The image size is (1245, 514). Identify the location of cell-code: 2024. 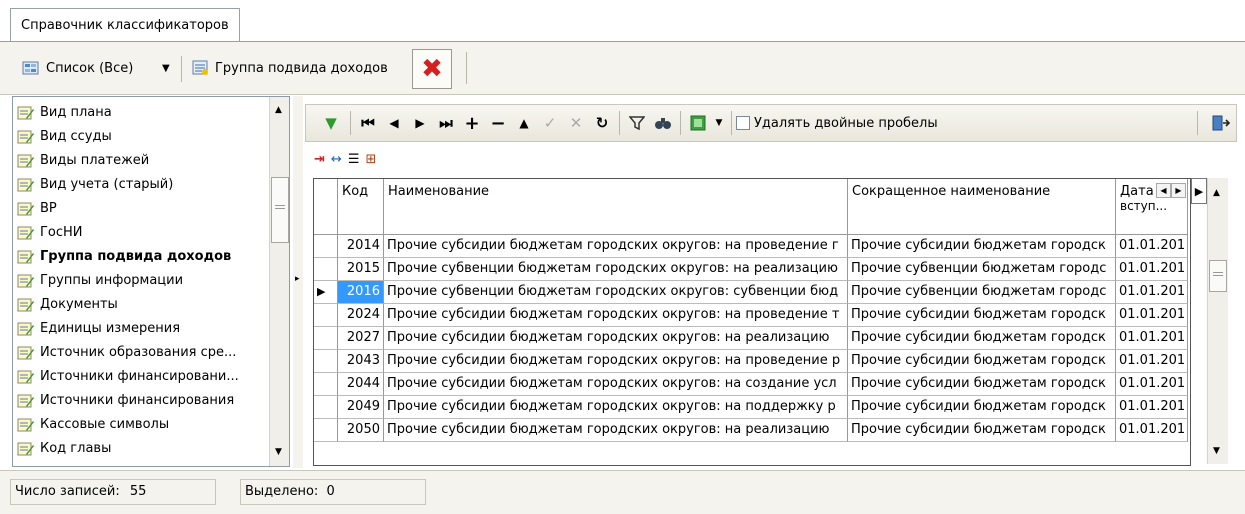
(361, 315).